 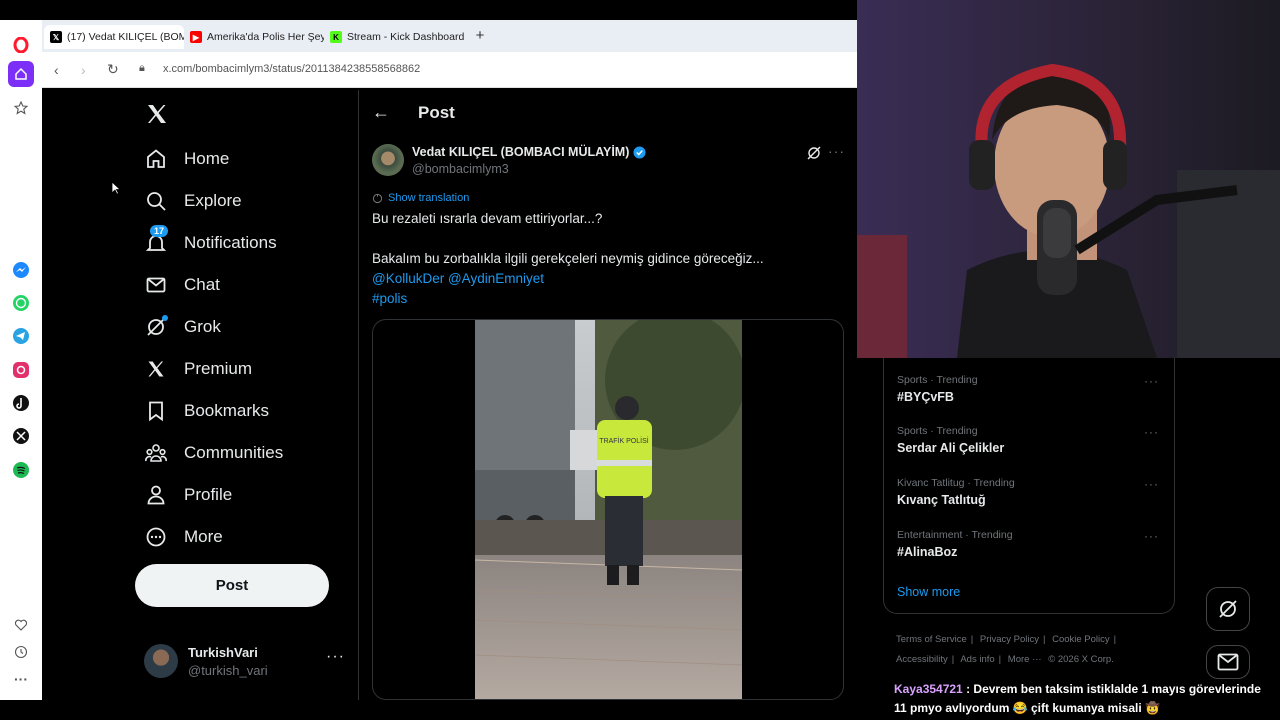 I want to click on author-handle: @bombacimlym3, so click(x=460, y=169).